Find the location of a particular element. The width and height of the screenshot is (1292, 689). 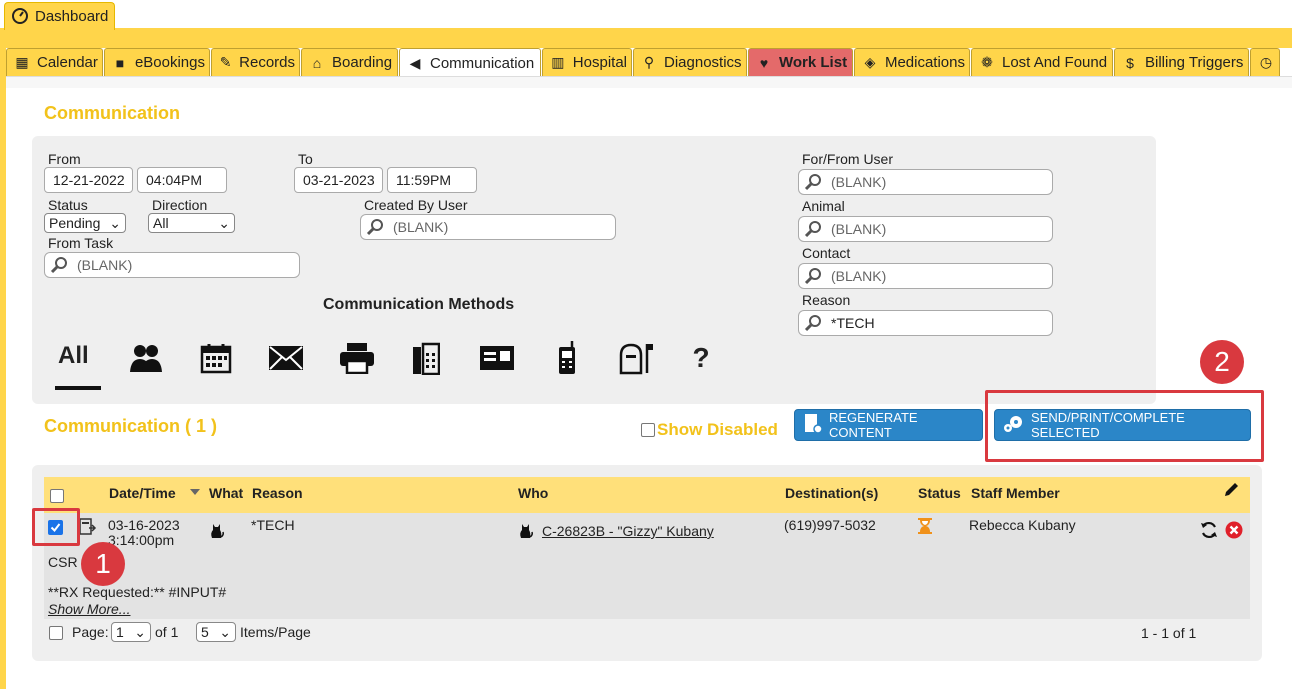

column-date-time: Date/Time is located at coordinates (142, 493).